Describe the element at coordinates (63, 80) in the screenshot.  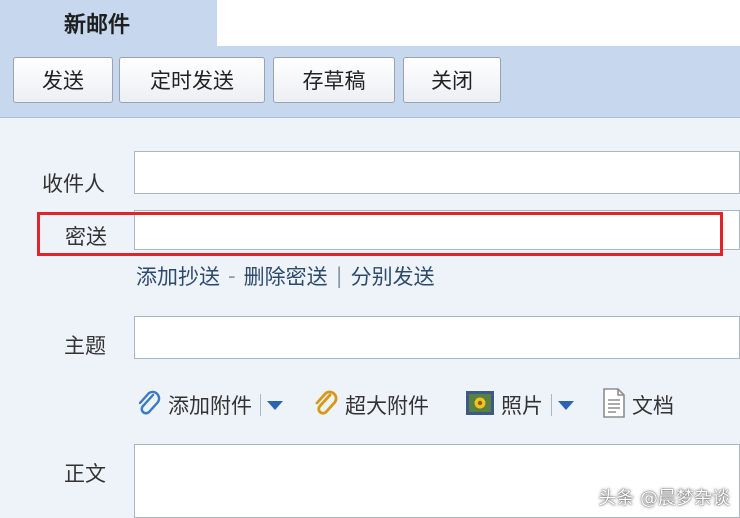
I see `send-button: 发送` at that location.